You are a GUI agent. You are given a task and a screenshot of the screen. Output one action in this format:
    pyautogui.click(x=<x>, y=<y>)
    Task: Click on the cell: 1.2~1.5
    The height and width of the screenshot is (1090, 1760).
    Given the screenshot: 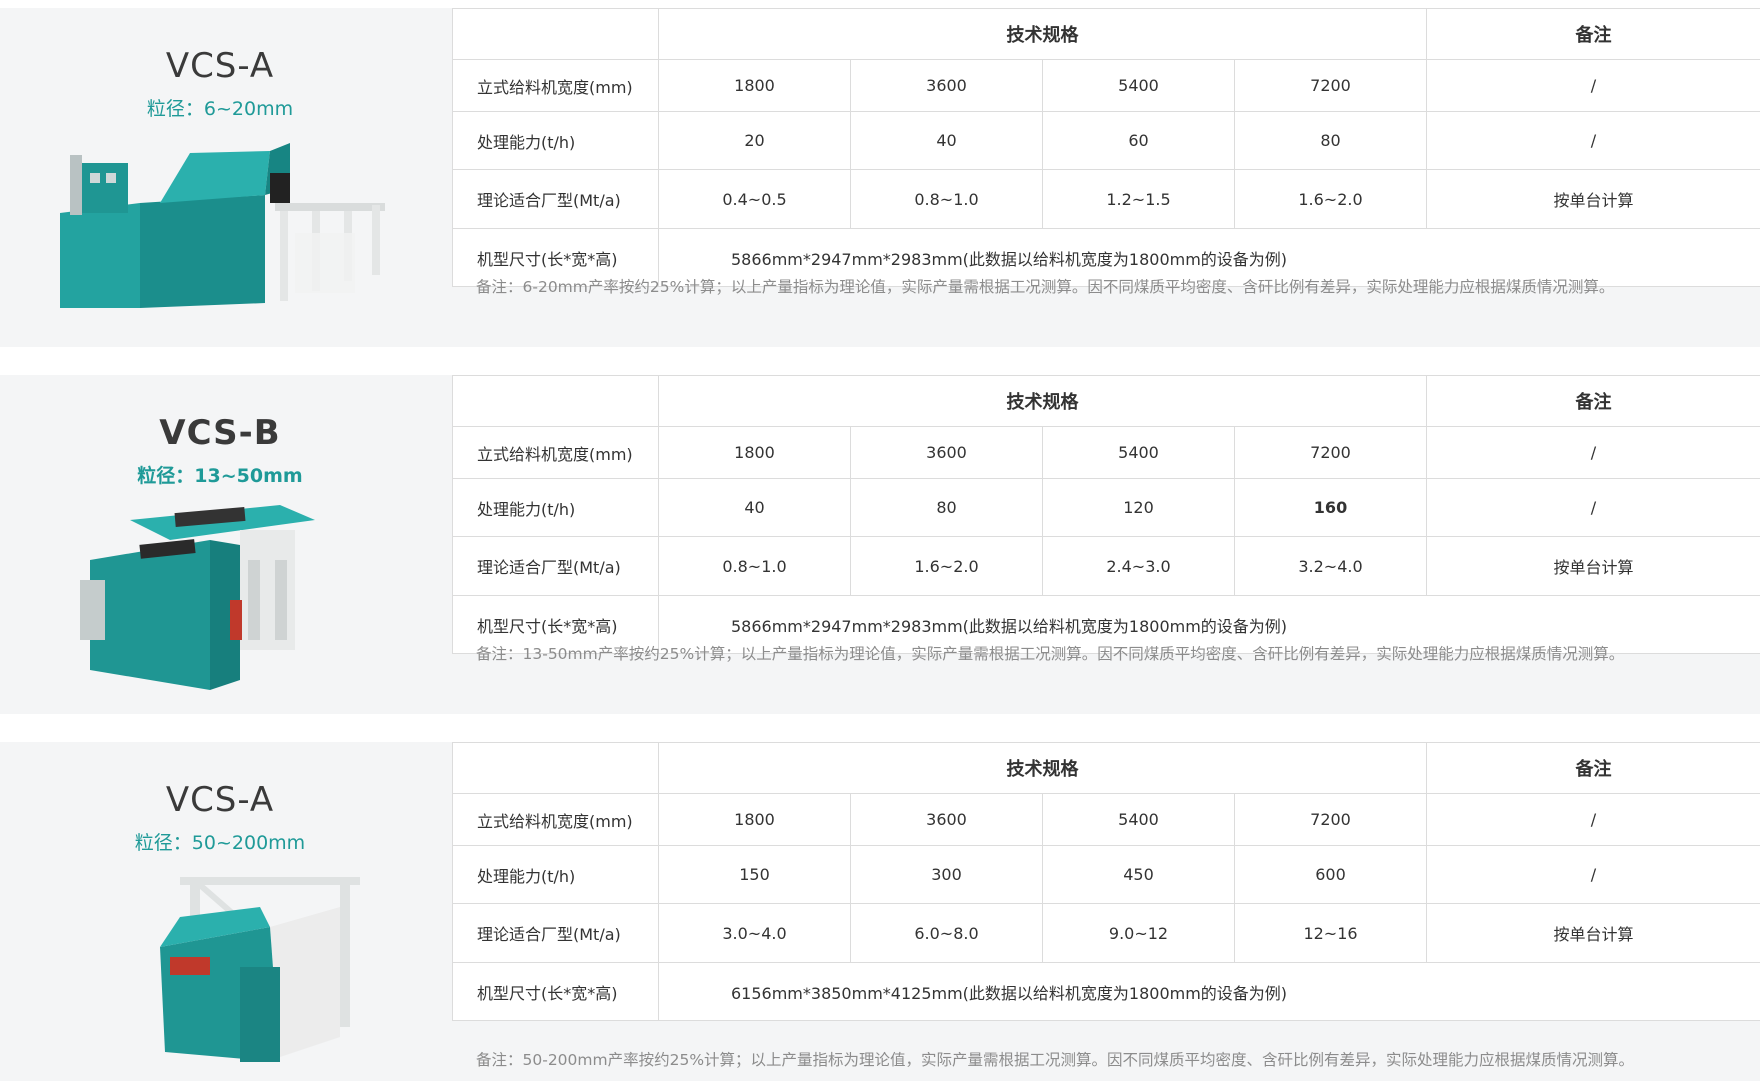 What is the action you would take?
    pyautogui.click(x=1138, y=199)
    